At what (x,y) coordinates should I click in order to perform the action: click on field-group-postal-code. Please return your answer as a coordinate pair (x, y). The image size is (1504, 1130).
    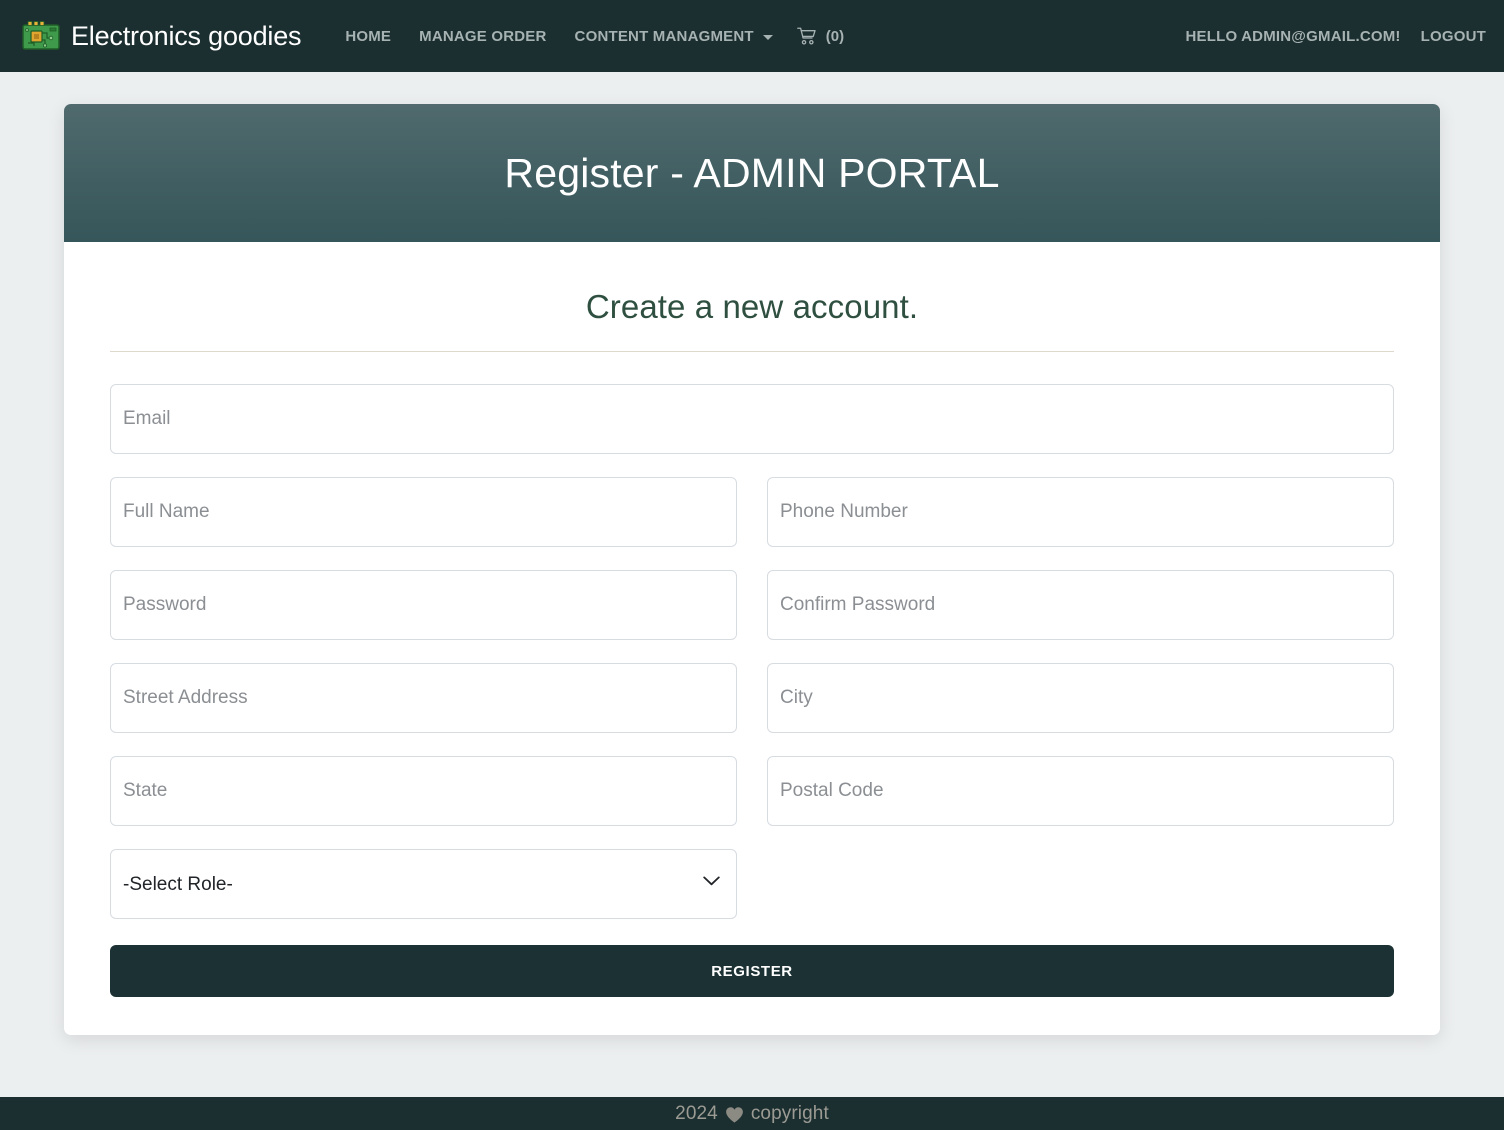
    Looking at the image, I should click on (1080, 802).